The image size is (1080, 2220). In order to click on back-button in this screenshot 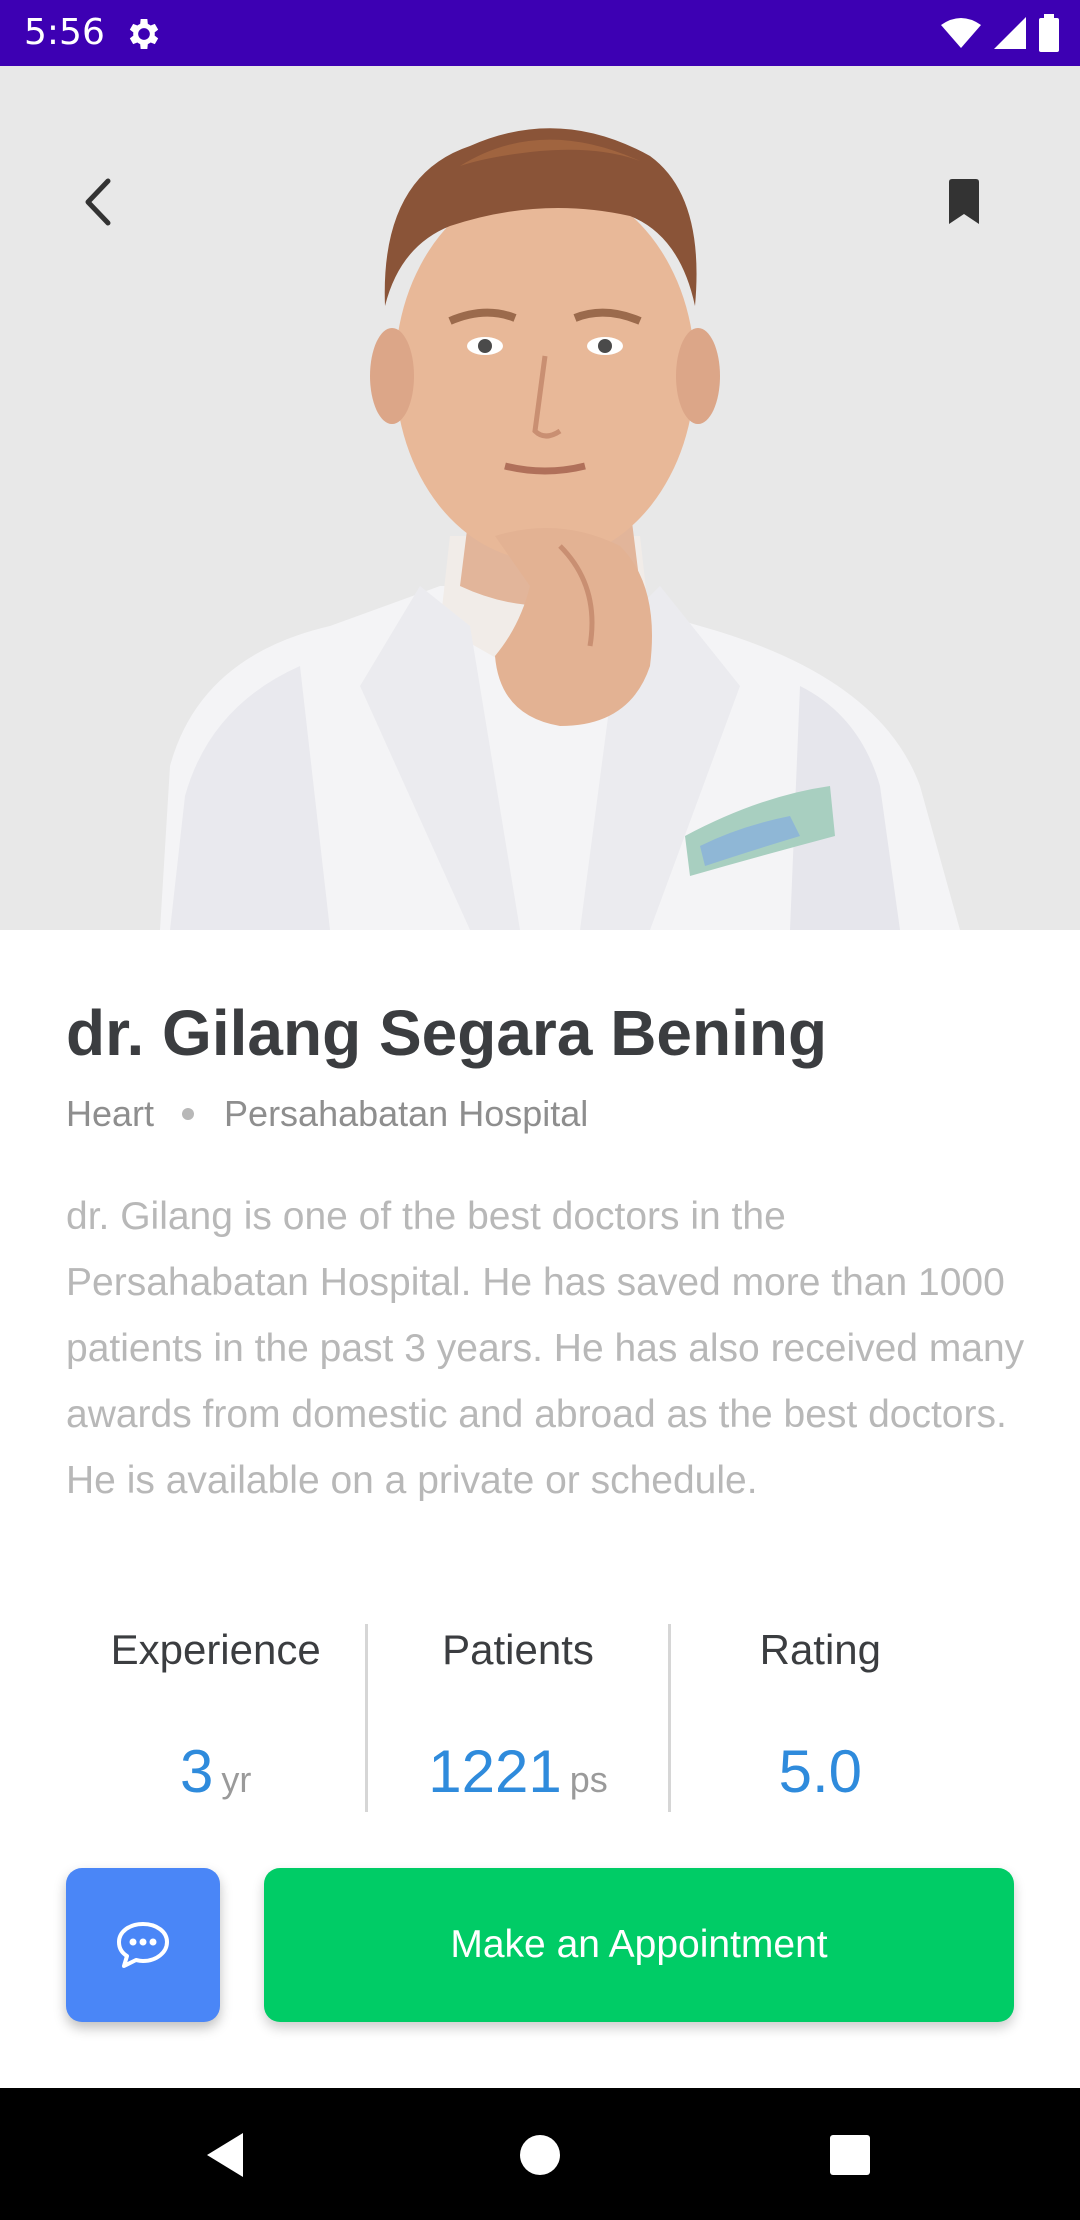, I will do `click(98, 202)`.